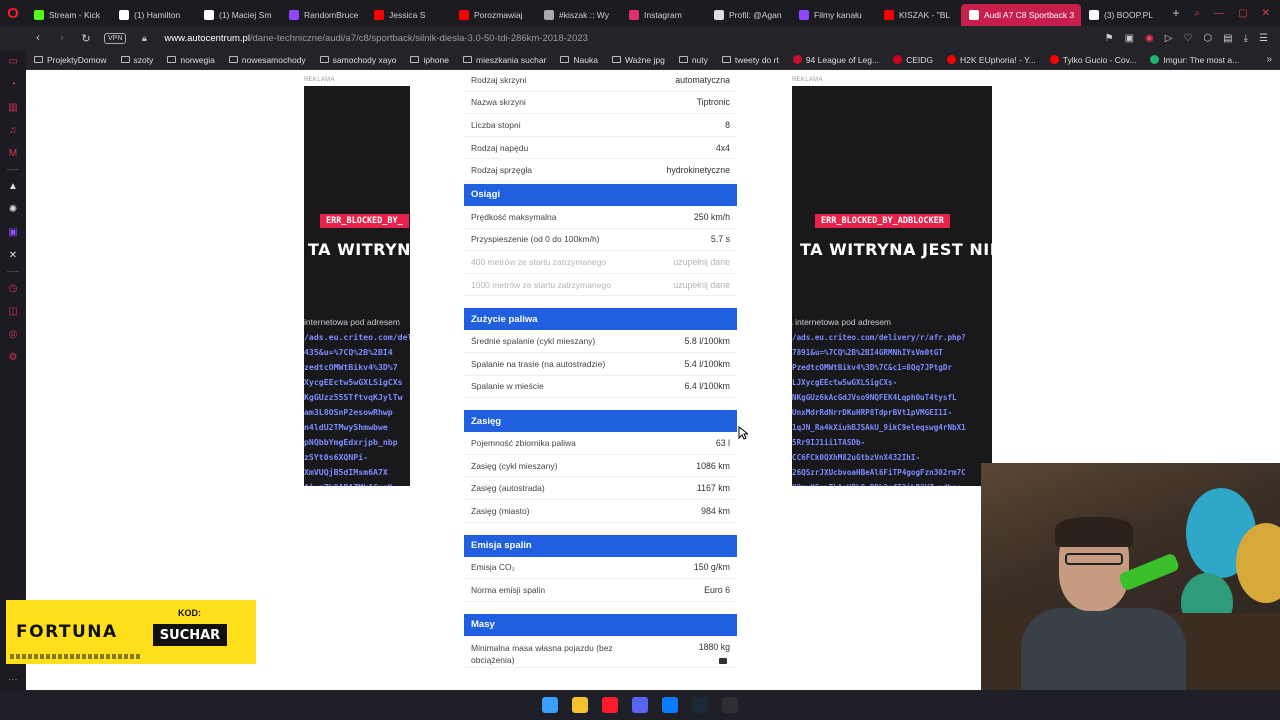 The width and height of the screenshot is (1280, 720). Describe the element at coordinates (600, 624) in the screenshot. I see `section-header: Masy` at that location.